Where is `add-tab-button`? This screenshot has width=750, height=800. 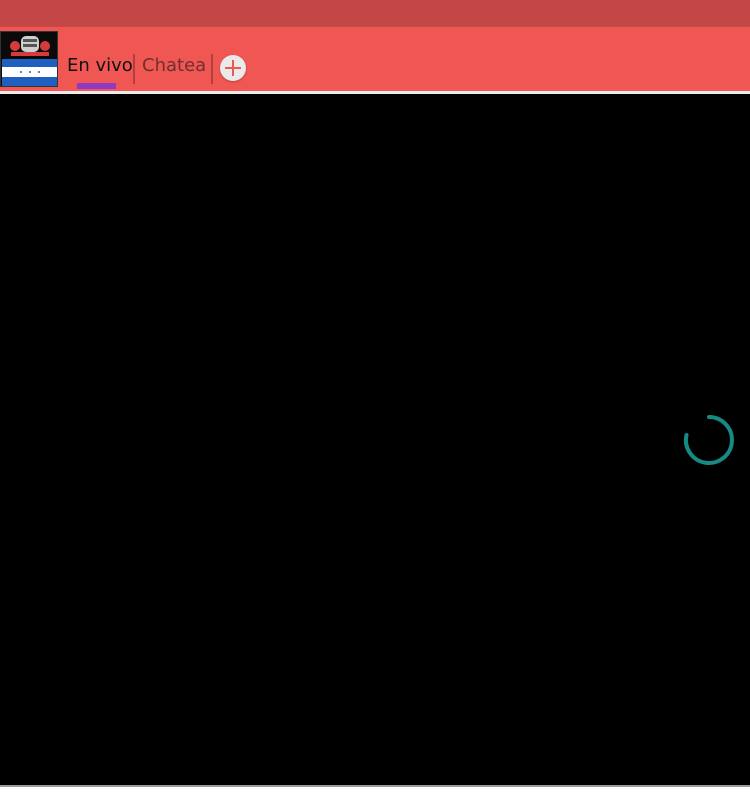 add-tab-button is located at coordinates (233, 68).